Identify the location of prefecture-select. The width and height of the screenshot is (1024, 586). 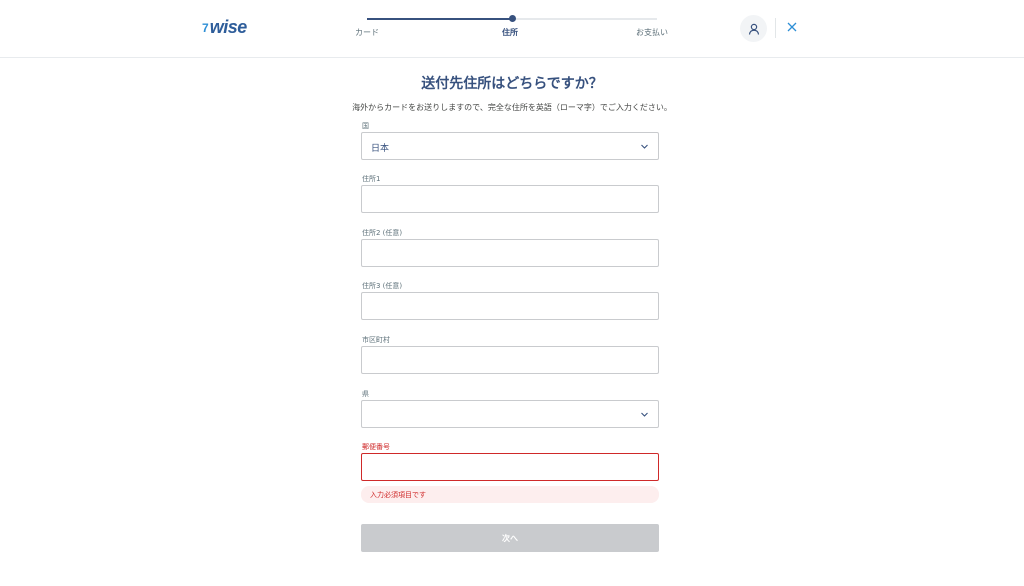
(510, 414).